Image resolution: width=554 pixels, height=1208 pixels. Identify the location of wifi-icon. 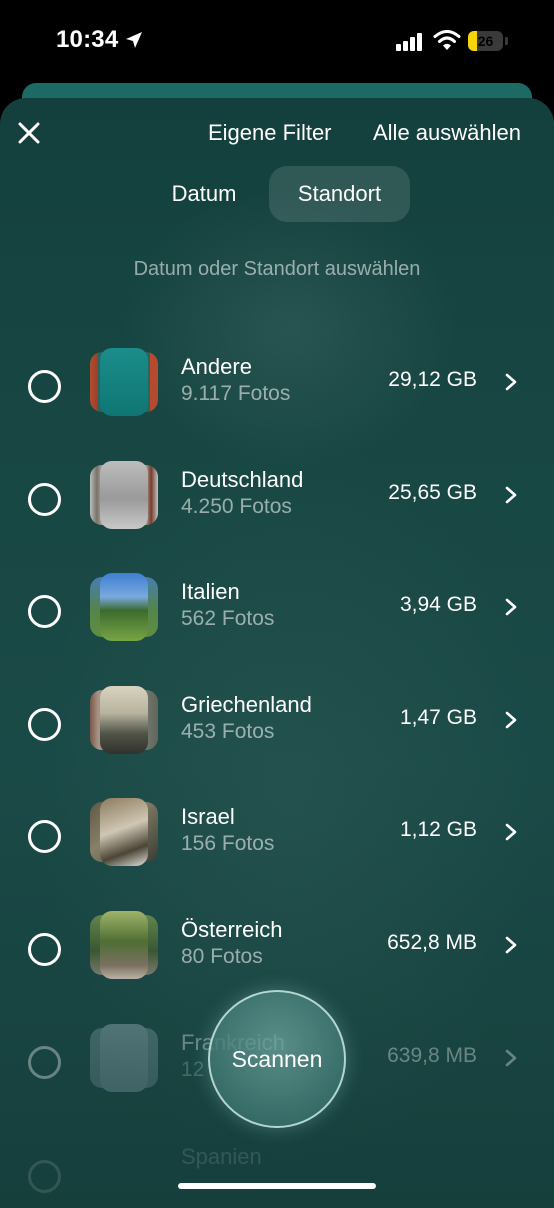
(447, 40).